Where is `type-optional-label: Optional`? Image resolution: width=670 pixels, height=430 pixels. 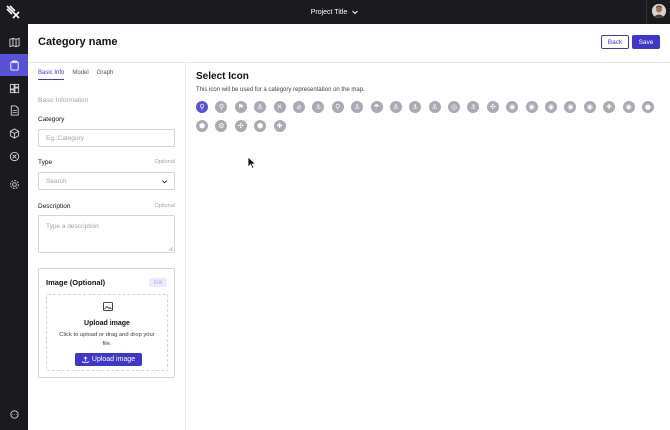
type-optional-label: Optional is located at coordinates (165, 162).